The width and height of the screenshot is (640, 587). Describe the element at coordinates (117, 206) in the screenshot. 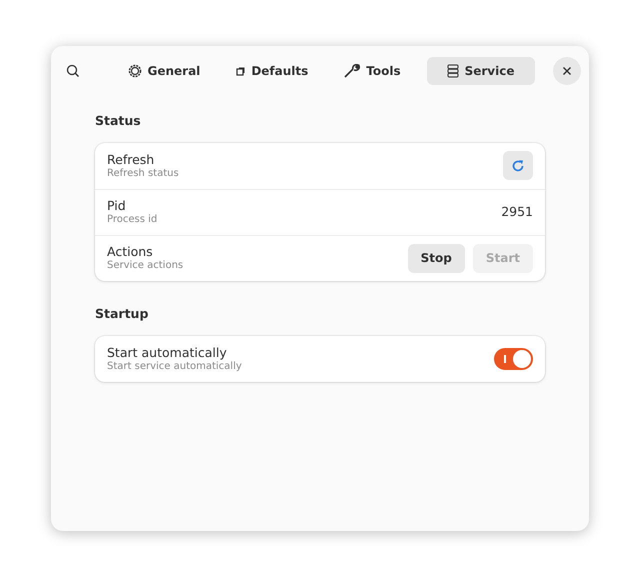

I see `row-title: Pid` at that location.